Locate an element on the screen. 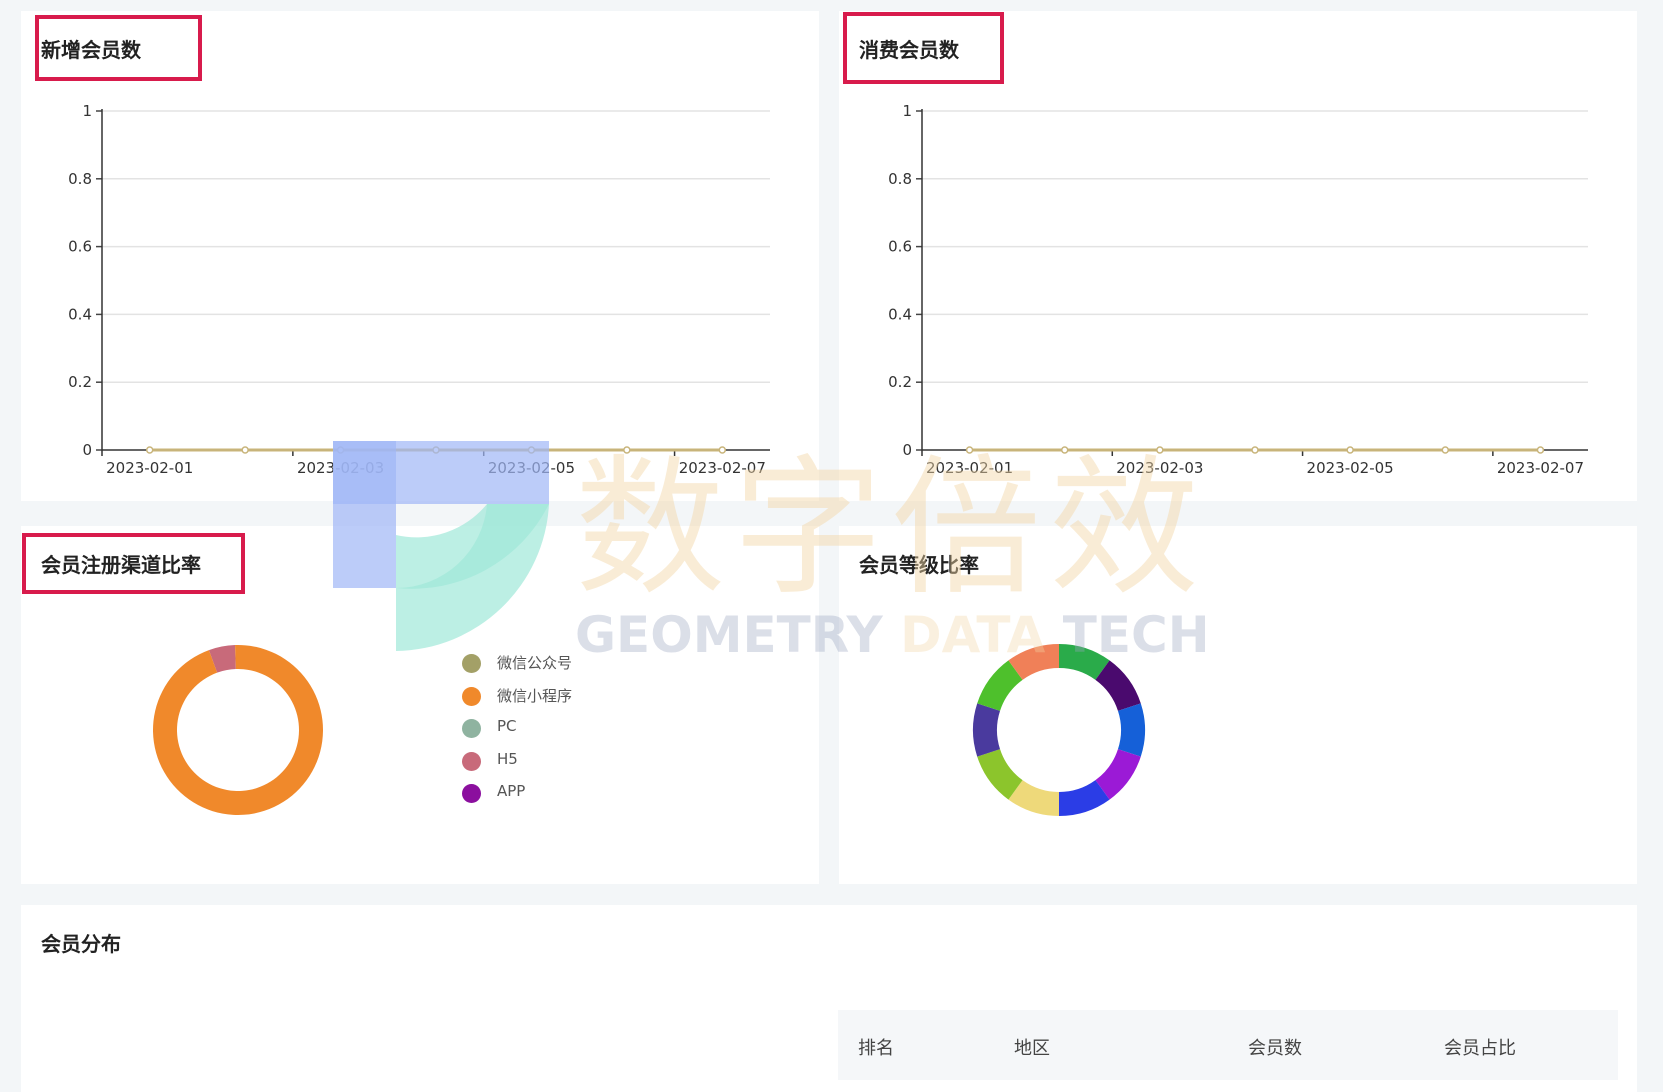 Image resolution: width=1663 pixels, height=1092 pixels. legend-label: H5 is located at coordinates (507, 758).